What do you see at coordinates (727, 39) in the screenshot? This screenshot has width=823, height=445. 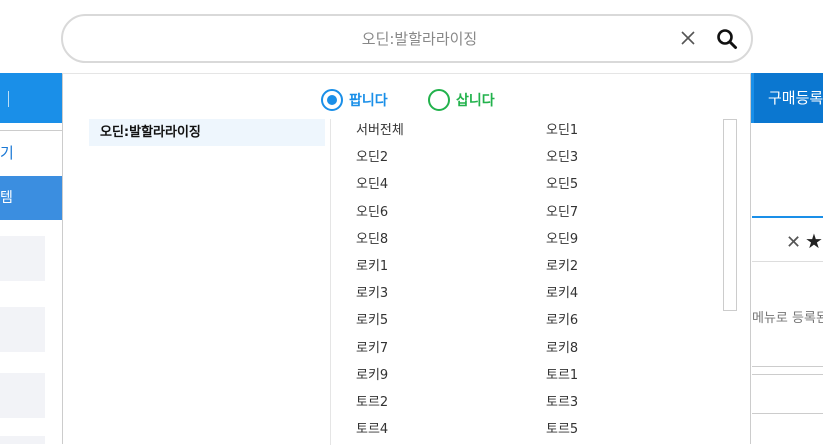 I see `search-icon` at bounding box center [727, 39].